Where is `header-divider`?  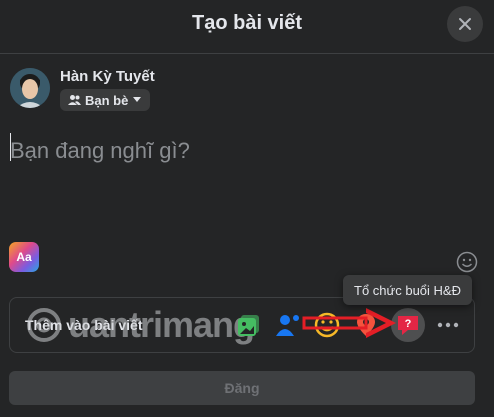
header-divider is located at coordinates (247, 53).